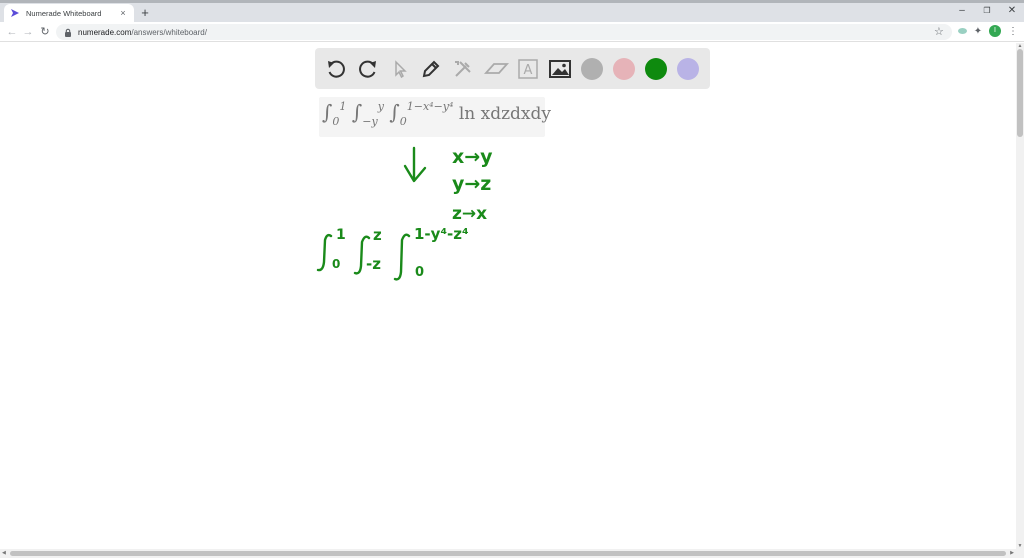 This screenshot has height=558, width=1024. What do you see at coordinates (1020, 93) in the screenshot?
I see `vertical-scroll-thumb` at bounding box center [1020, 93].